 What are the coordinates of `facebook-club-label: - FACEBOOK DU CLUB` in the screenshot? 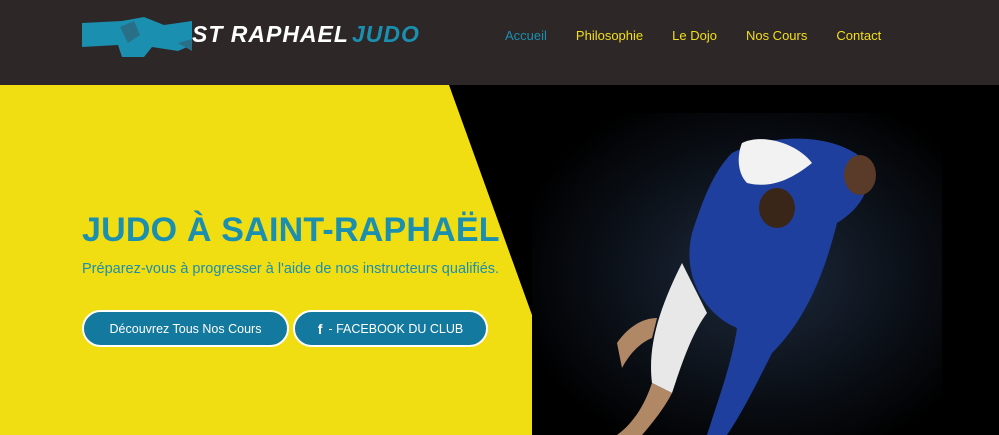 It's located at (396, 328).